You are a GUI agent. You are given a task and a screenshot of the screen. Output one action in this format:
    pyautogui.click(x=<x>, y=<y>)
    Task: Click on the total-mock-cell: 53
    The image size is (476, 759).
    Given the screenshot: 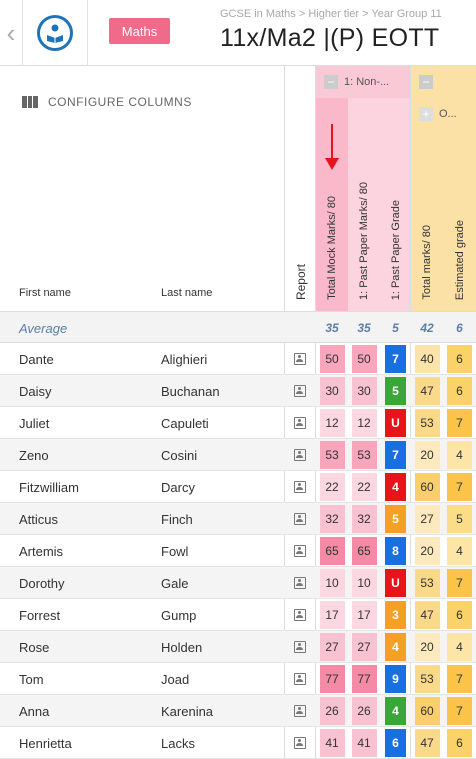 What is the action you would take?
    pyautogui.click(x=332, y=455)
    